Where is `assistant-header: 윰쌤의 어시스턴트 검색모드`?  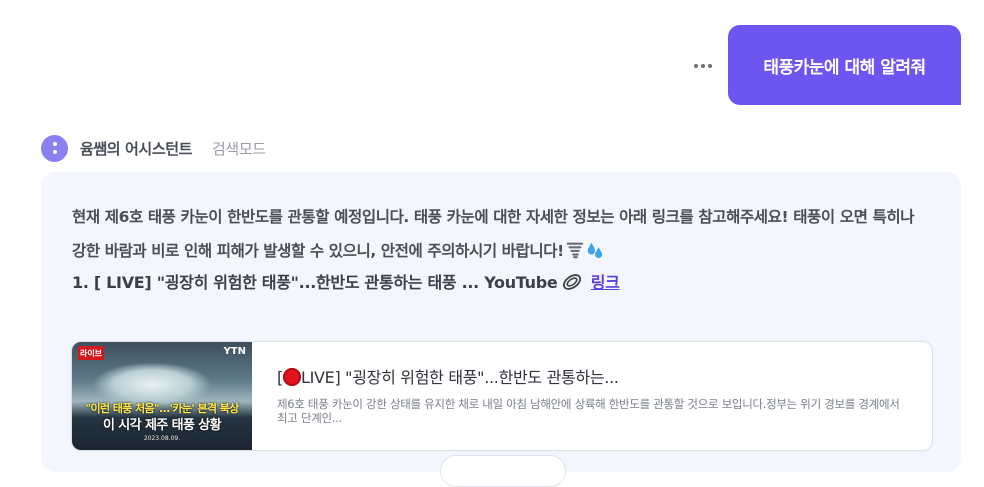
assistant-header: 윰쌤의 어시스턴트 검색모드 is located at coordinates (153, 148).